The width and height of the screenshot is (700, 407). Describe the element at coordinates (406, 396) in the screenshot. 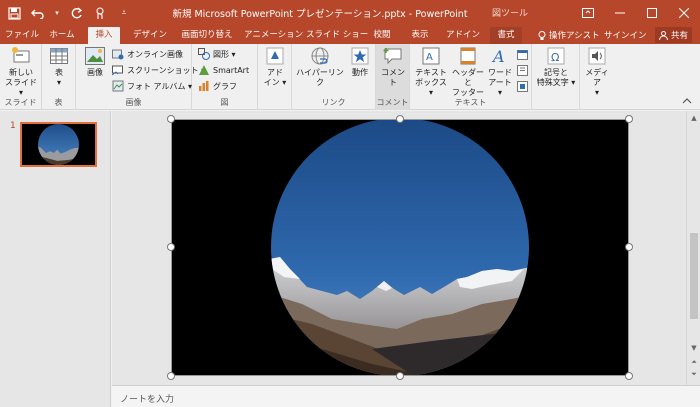

I see `notes-pane: ノートを入力` at that location.